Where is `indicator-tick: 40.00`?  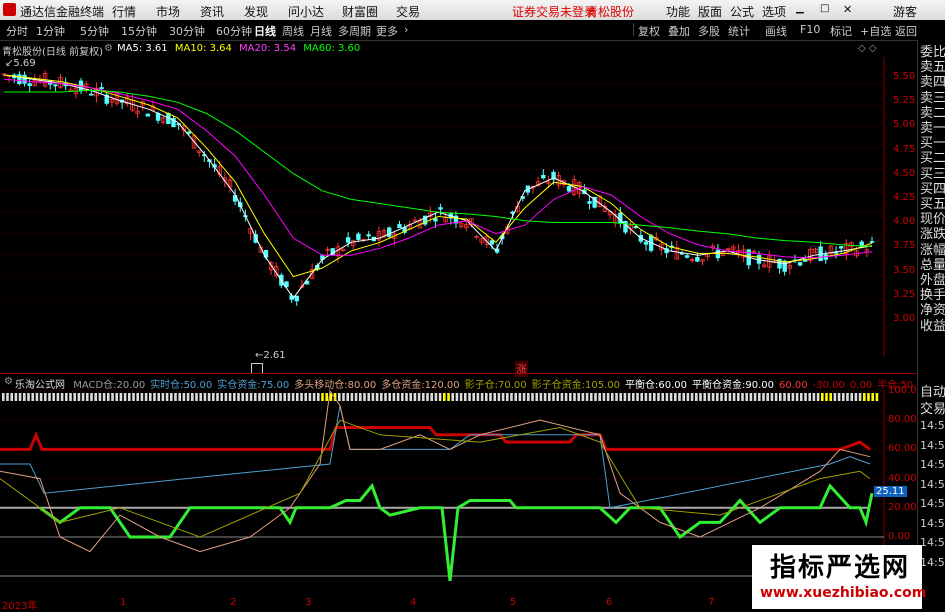
indicator-tick: 40.00 is located at coordinates (902, 478).